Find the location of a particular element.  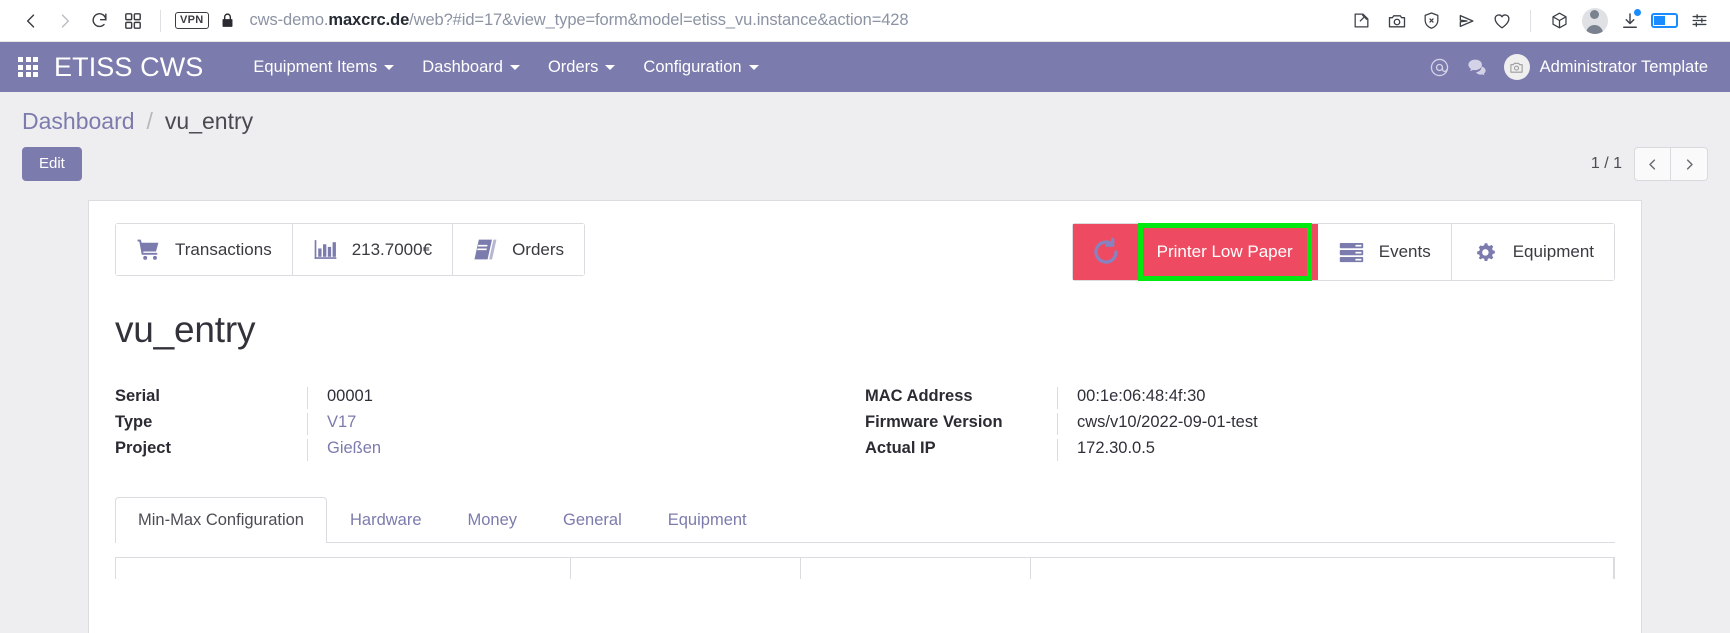

stat-button-transactions: Transactions is located at coordinates (204, 249).